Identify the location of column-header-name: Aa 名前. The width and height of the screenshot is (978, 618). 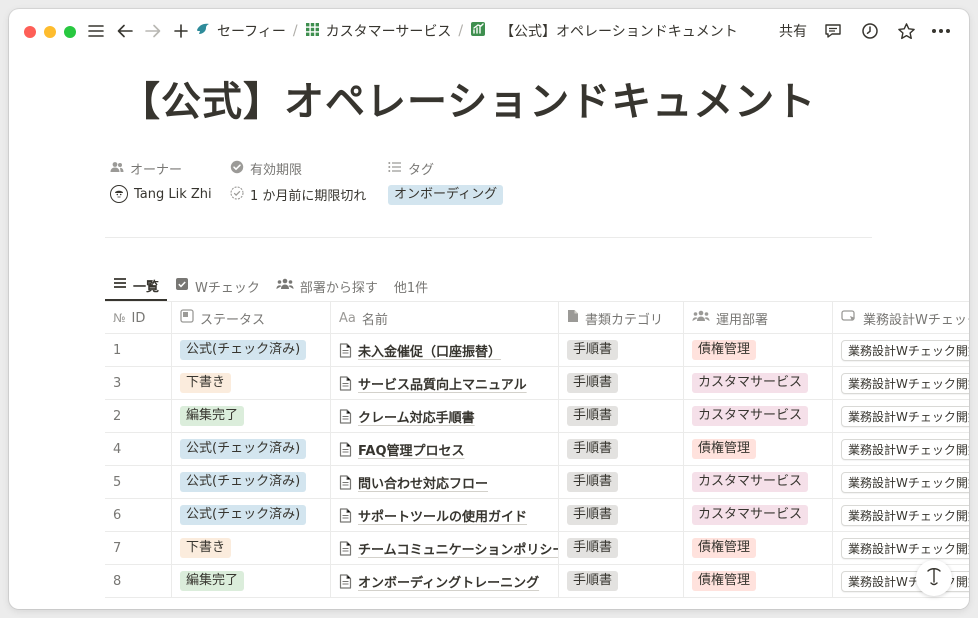
(445, 318).